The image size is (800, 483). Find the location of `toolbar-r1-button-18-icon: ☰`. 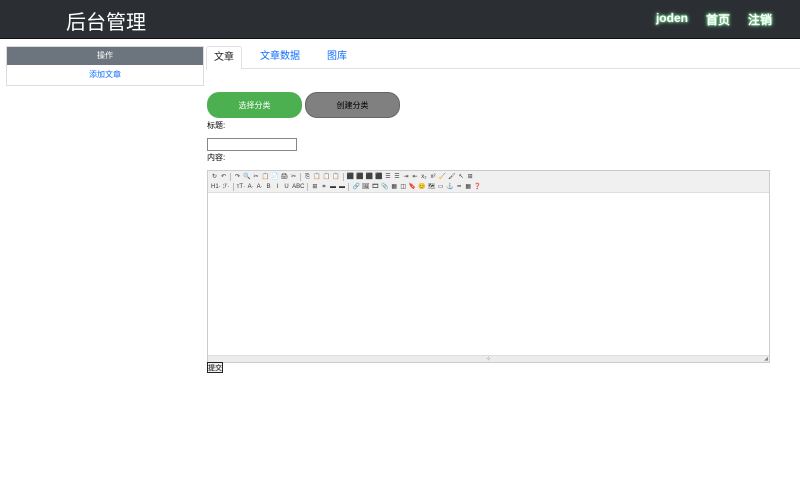

toolbar-r1-button-18-icon: ☰ is located at coordinates (396, 177).